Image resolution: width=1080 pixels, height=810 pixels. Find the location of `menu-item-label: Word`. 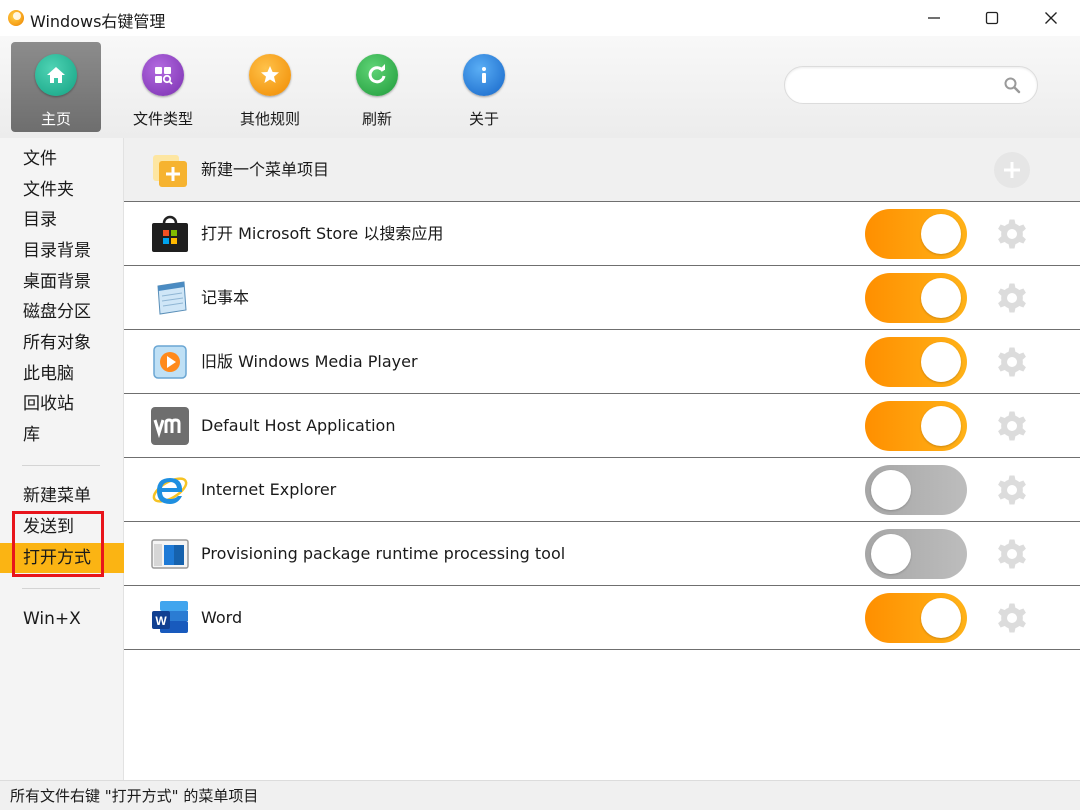

menu-item-label: Word is located at coordinates (222, 617).